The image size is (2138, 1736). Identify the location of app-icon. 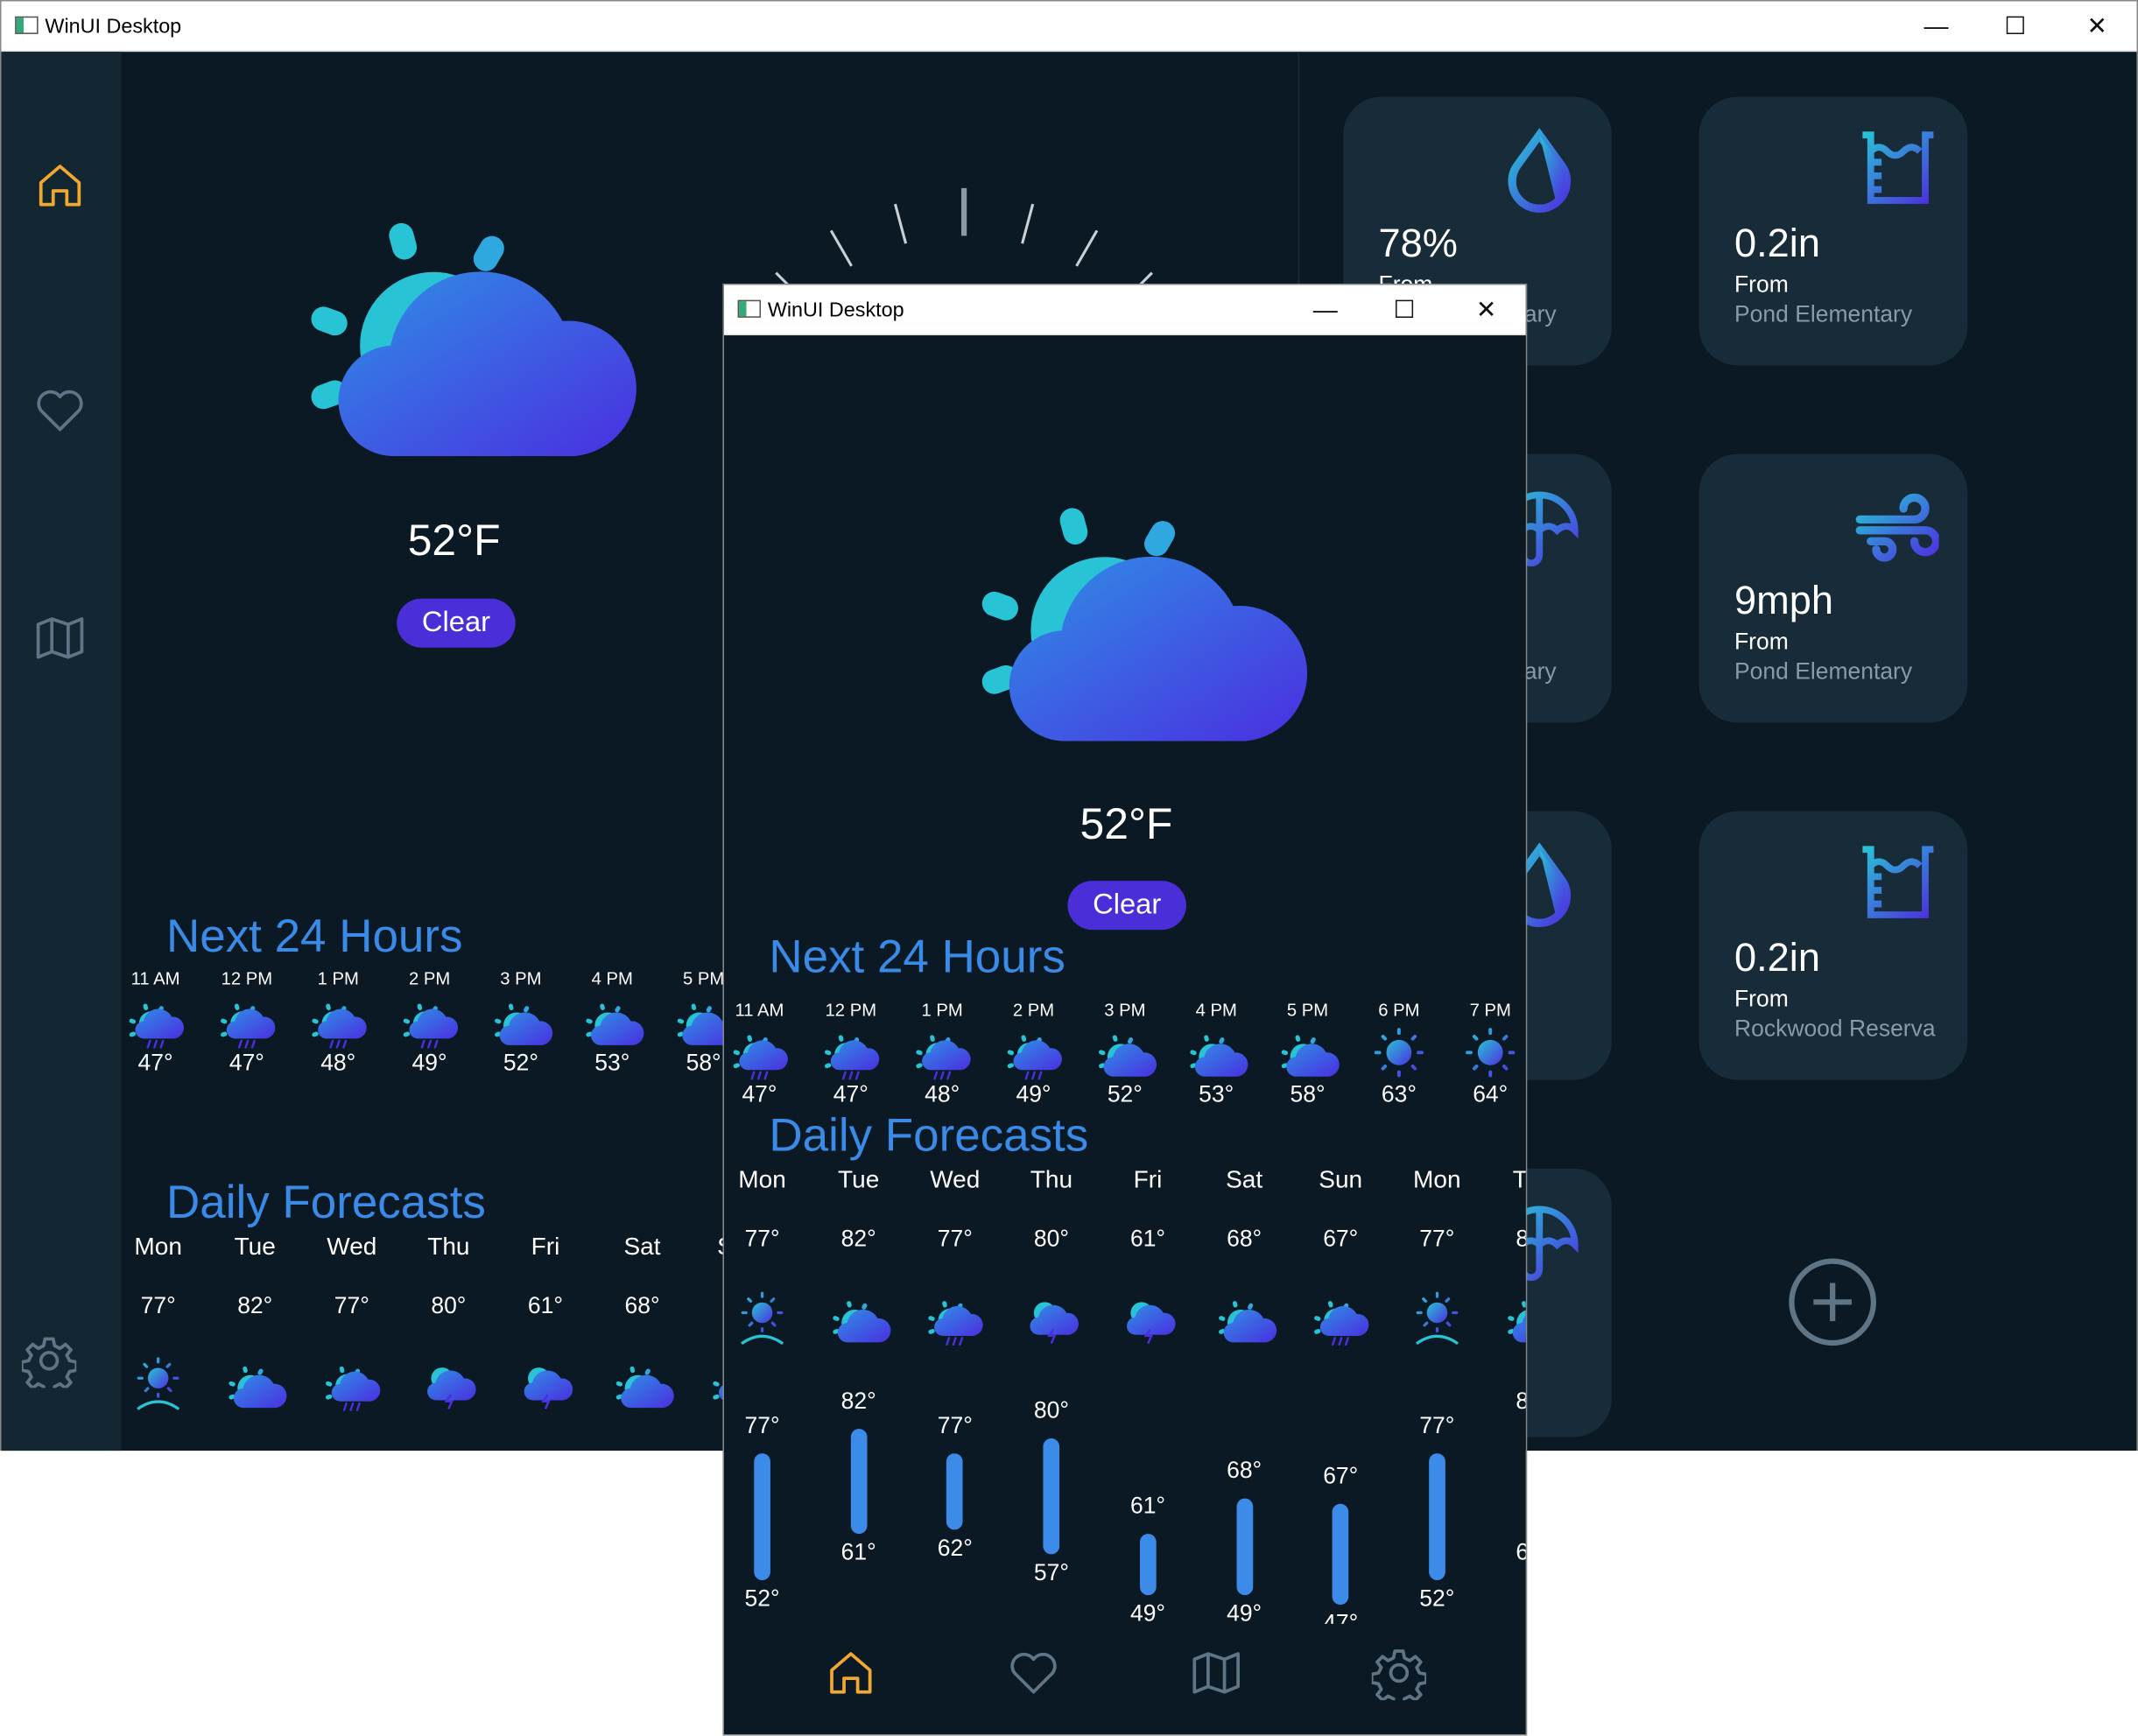
(27, 25).